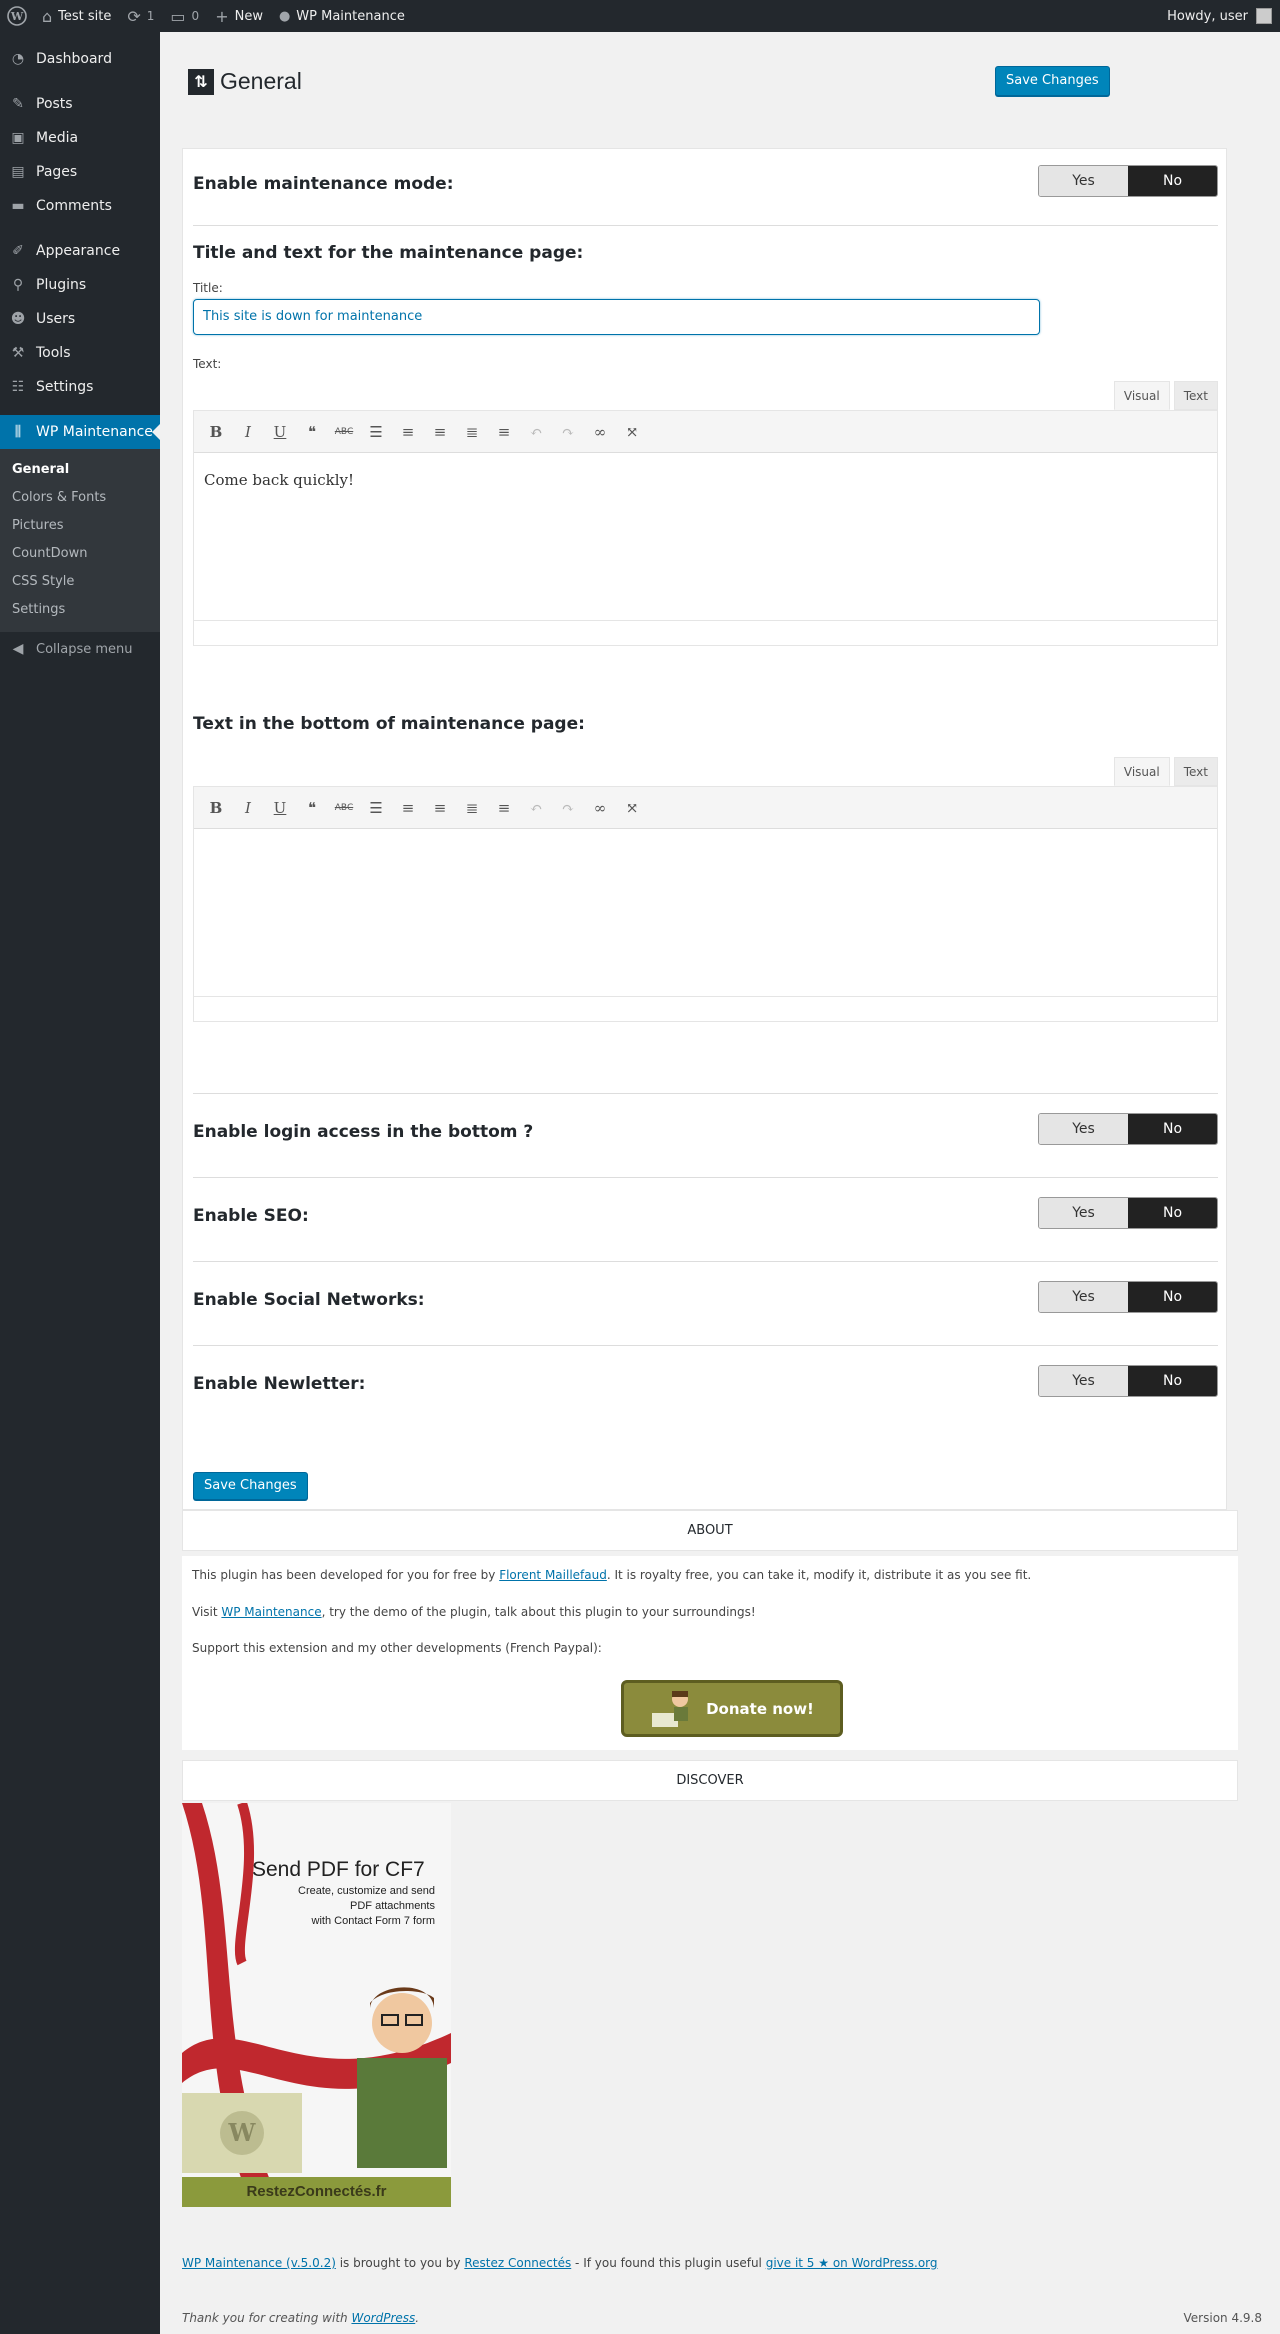 The height and width of the screenshot is (2334, 1280). I want to click on donate-label: Donate now!, so click(760, 1708).